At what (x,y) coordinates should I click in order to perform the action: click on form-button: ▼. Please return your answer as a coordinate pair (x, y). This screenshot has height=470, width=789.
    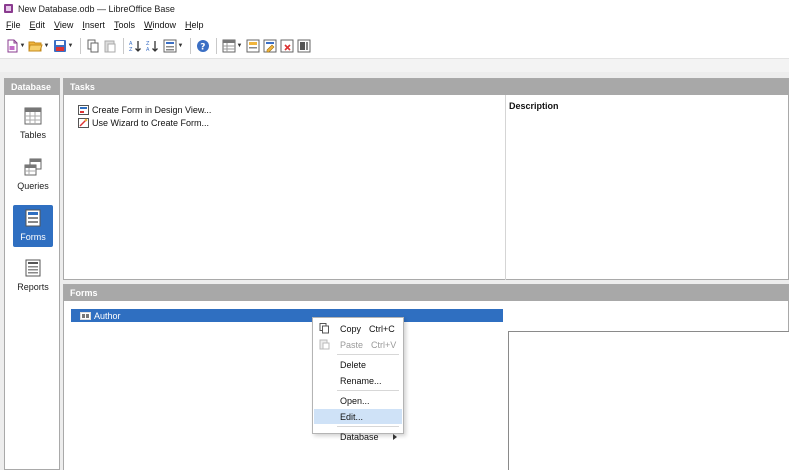
    Looking at the image, I should click on (173, 46).